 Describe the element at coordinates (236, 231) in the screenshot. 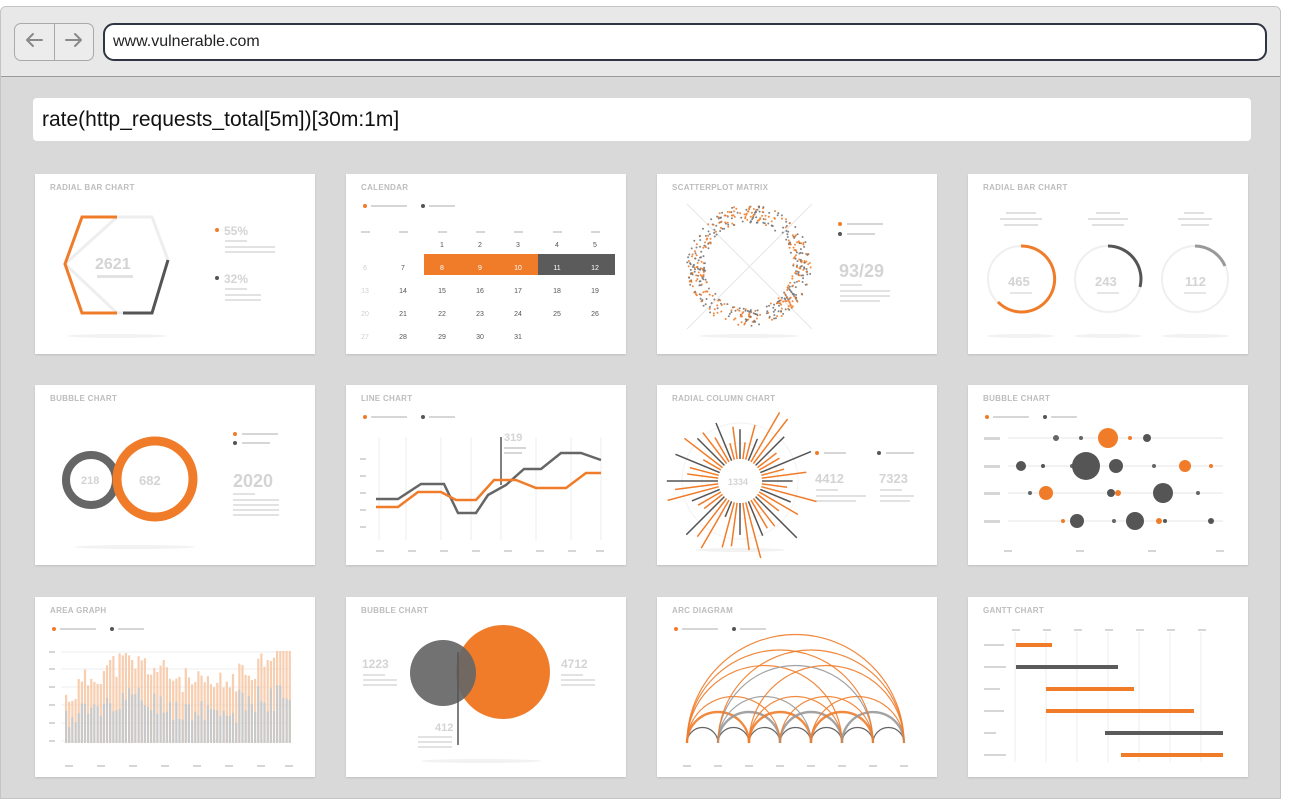

I see `pct-1: 55%` at that location.